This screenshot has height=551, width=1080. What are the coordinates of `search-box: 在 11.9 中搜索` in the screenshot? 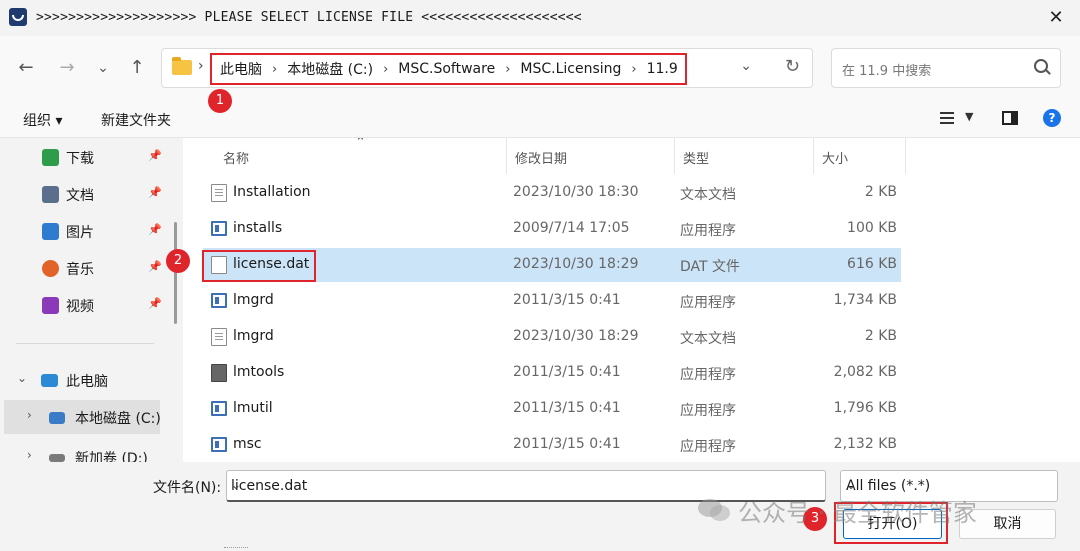 It's located at (946, 68).